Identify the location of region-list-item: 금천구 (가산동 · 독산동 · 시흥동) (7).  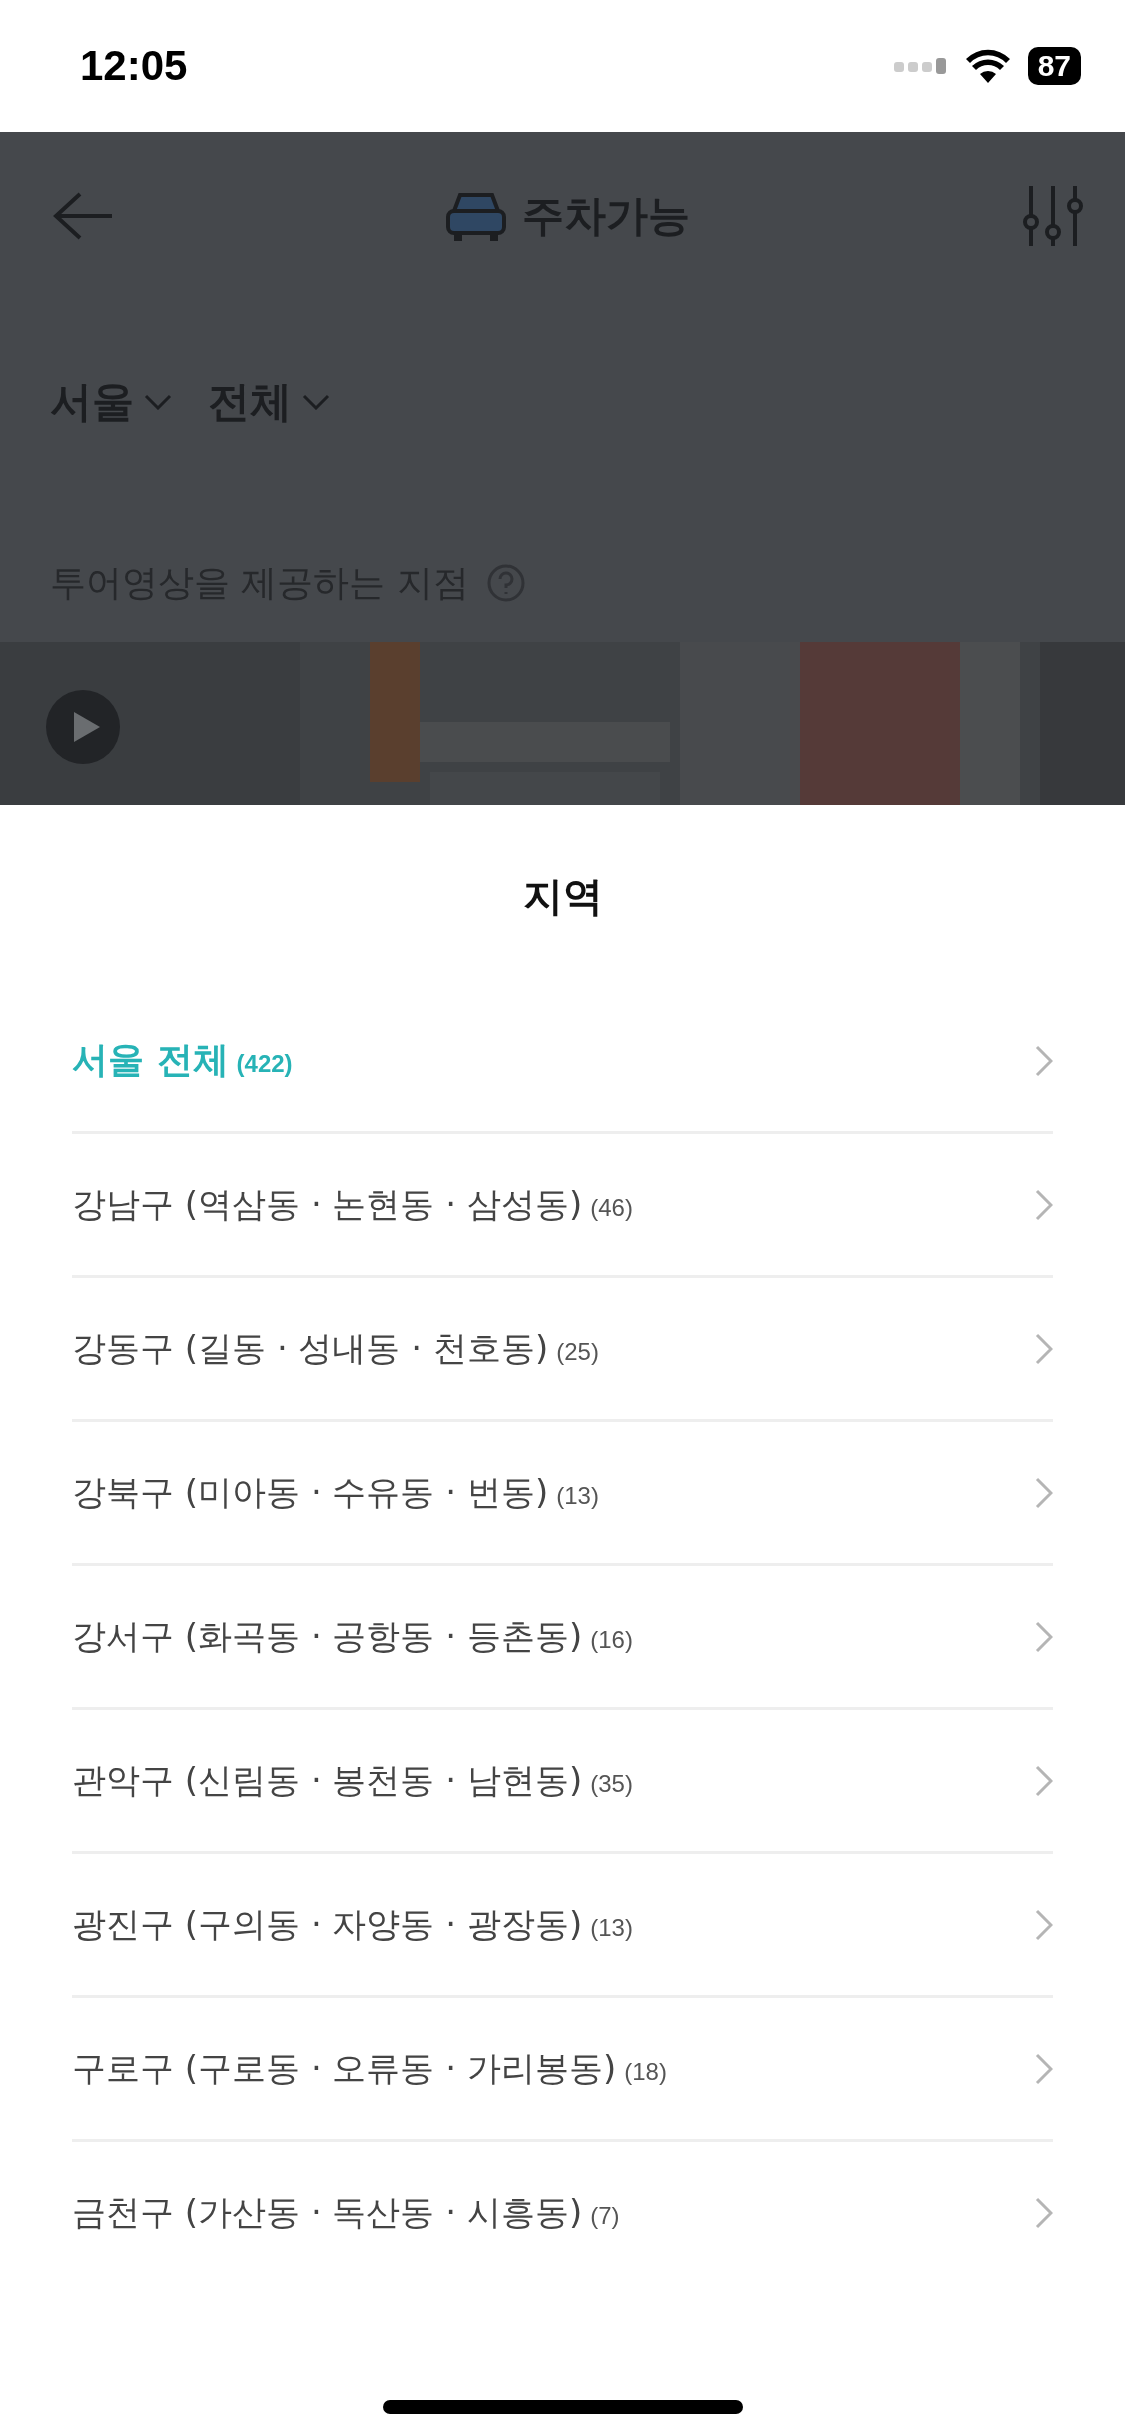
(562, 2212).